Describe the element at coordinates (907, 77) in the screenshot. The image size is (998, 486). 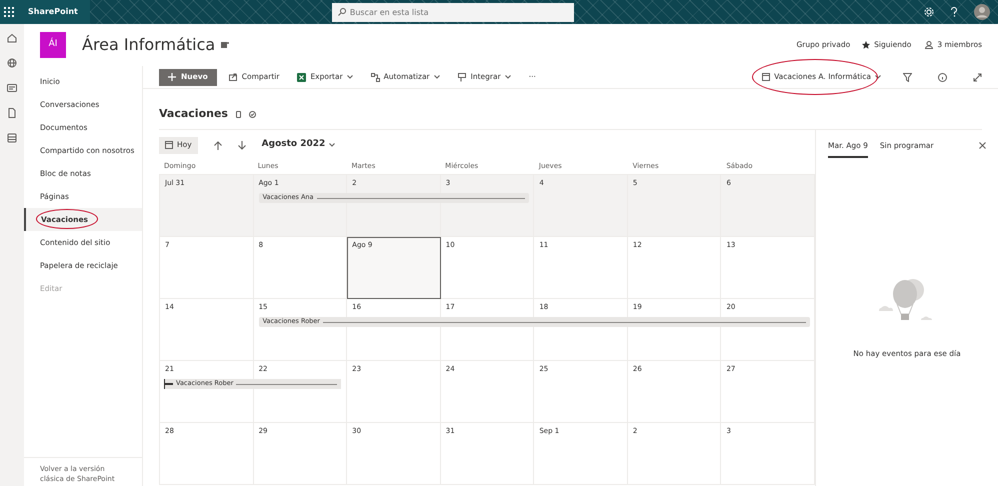
I see `filter-icon` at that location.